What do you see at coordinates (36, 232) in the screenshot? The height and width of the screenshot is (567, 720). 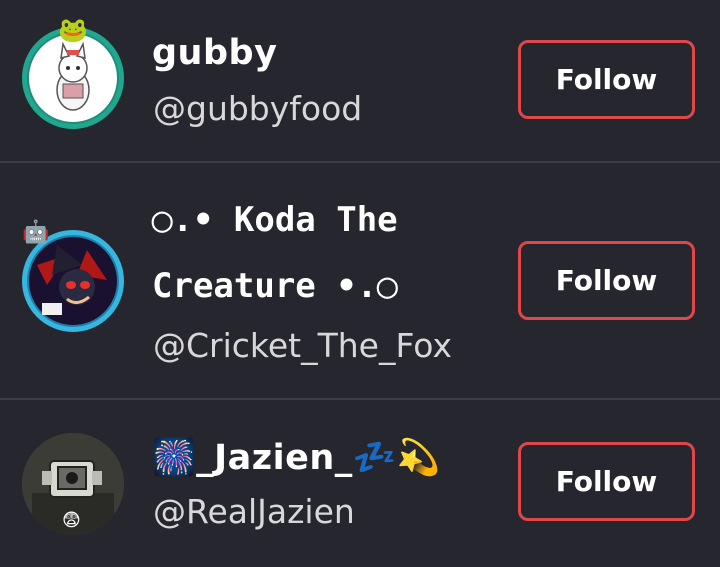 I see `robot-frame-icon: 🤖` at bounding box center [36, 232].